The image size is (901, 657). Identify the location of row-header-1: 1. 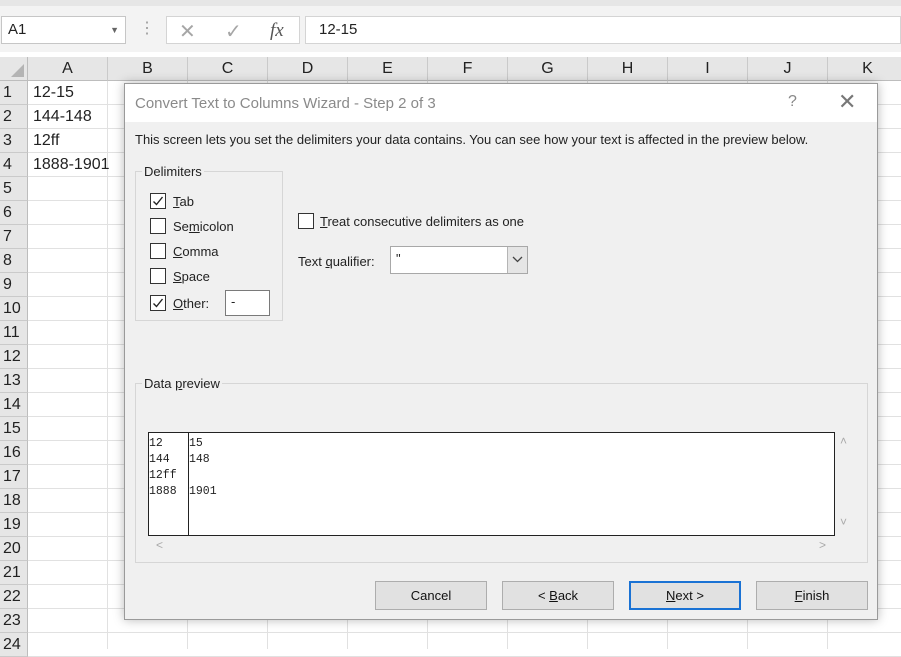
(14, 93).